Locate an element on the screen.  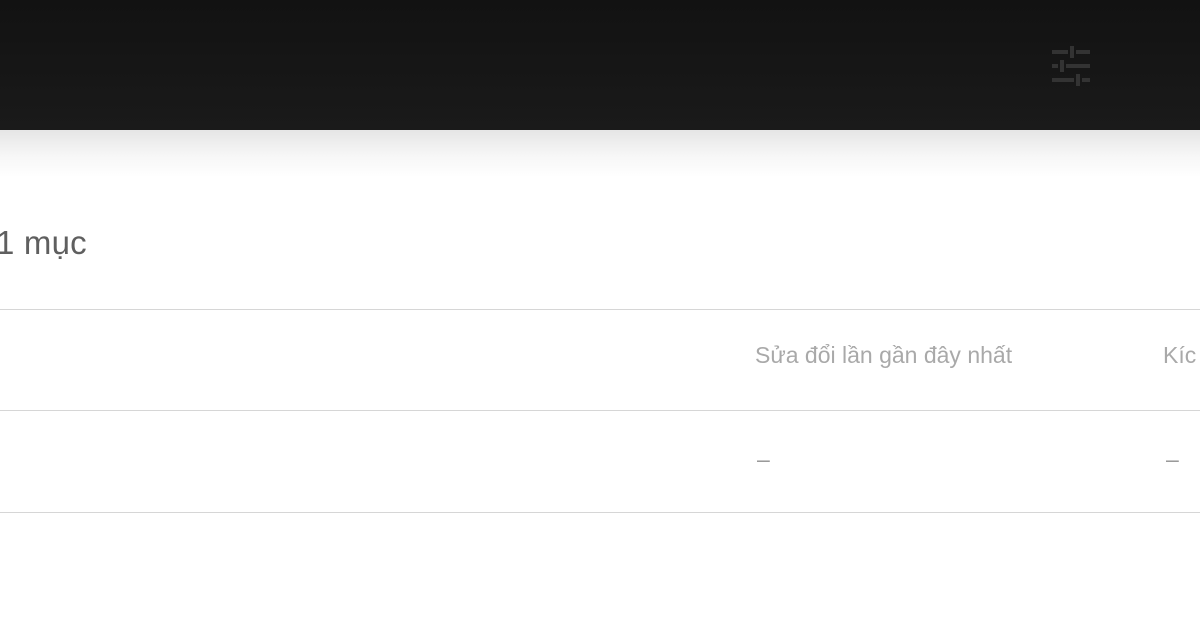
cell-last-modified: – is located at coordinates (763, 459).